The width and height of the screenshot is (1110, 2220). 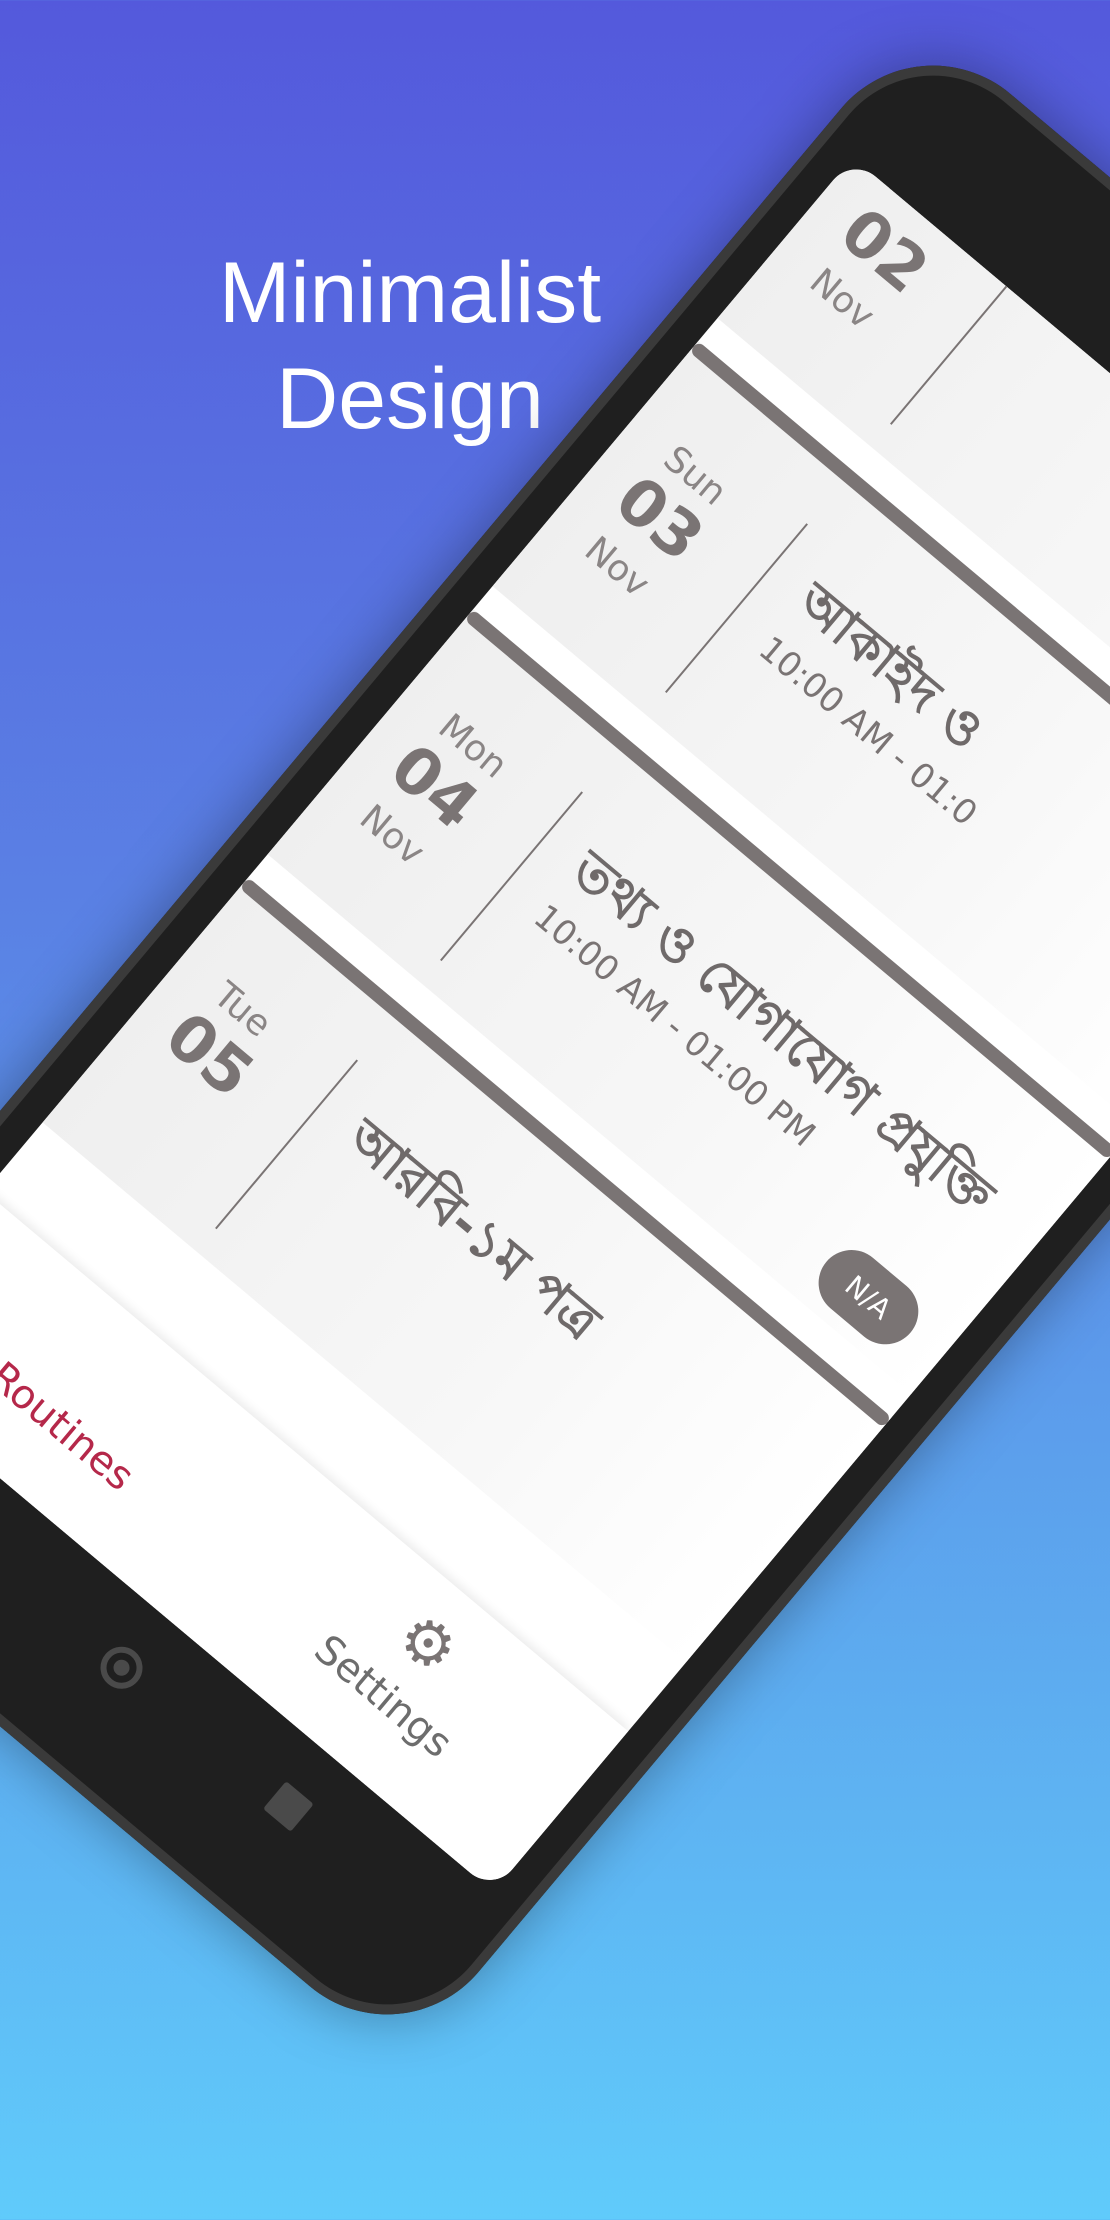 What do you see at coordinates (410, 293) in the screenshot?
I see `headline-line-1: Minimalist` at bounding box center [410, 293].